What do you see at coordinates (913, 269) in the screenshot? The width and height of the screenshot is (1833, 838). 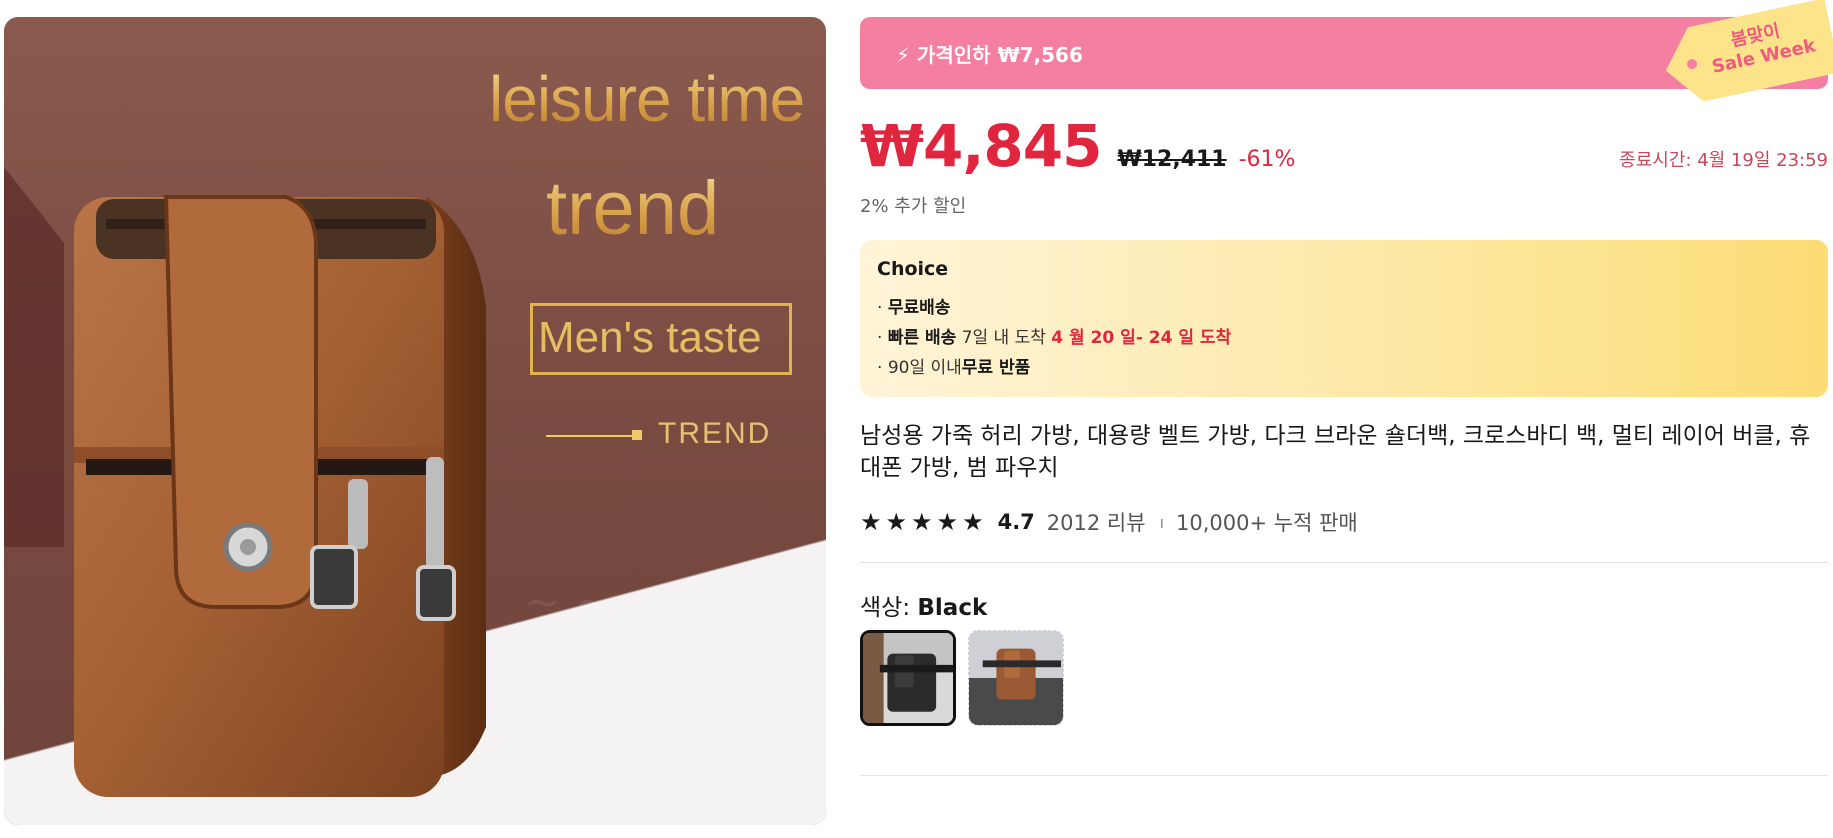 I see `choice-title: Choice` at bounding box center [913, 269].